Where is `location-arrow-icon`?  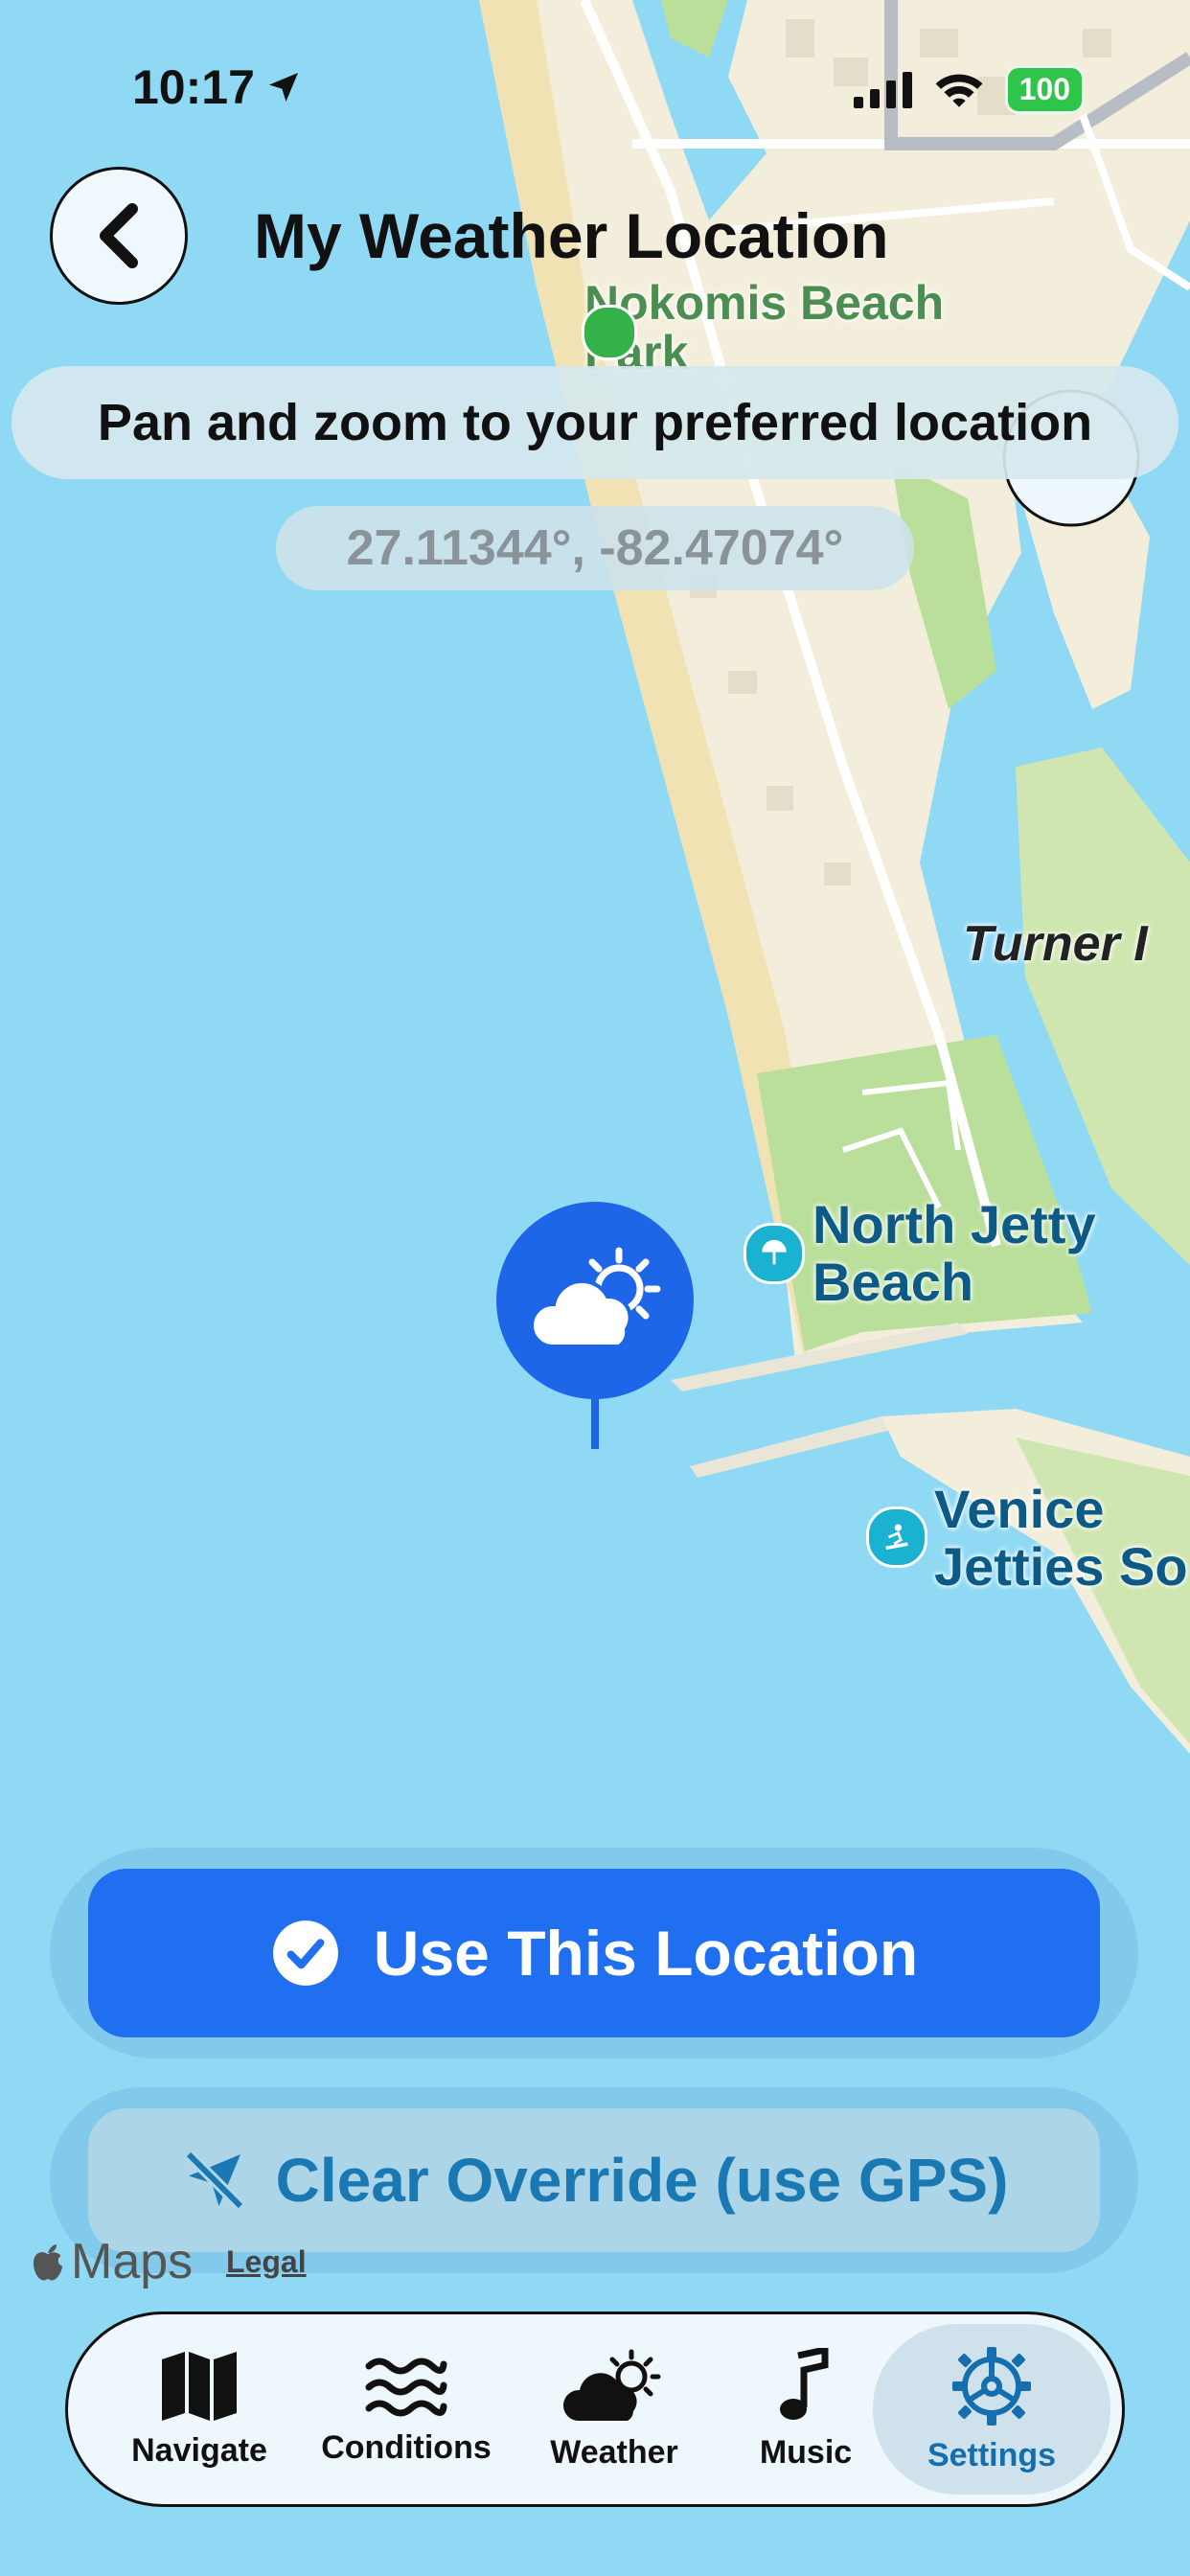 location-arrow-icon is located at coordinates (283, 87).